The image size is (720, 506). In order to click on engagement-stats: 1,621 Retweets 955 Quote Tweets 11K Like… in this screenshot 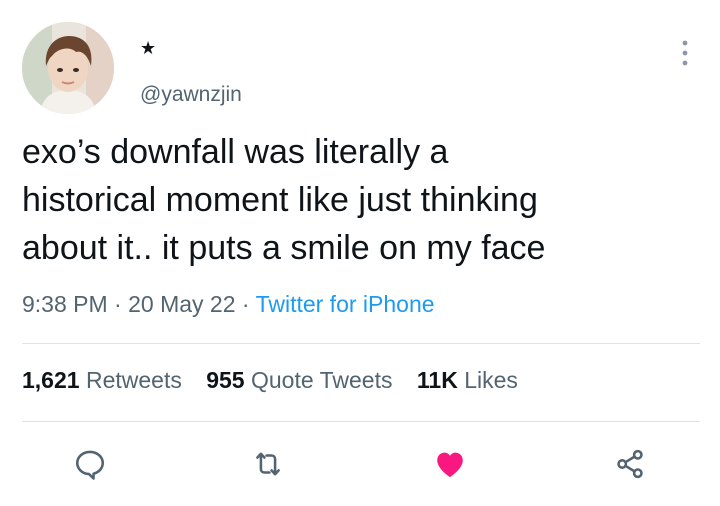, I will do `click(279, 380)`.